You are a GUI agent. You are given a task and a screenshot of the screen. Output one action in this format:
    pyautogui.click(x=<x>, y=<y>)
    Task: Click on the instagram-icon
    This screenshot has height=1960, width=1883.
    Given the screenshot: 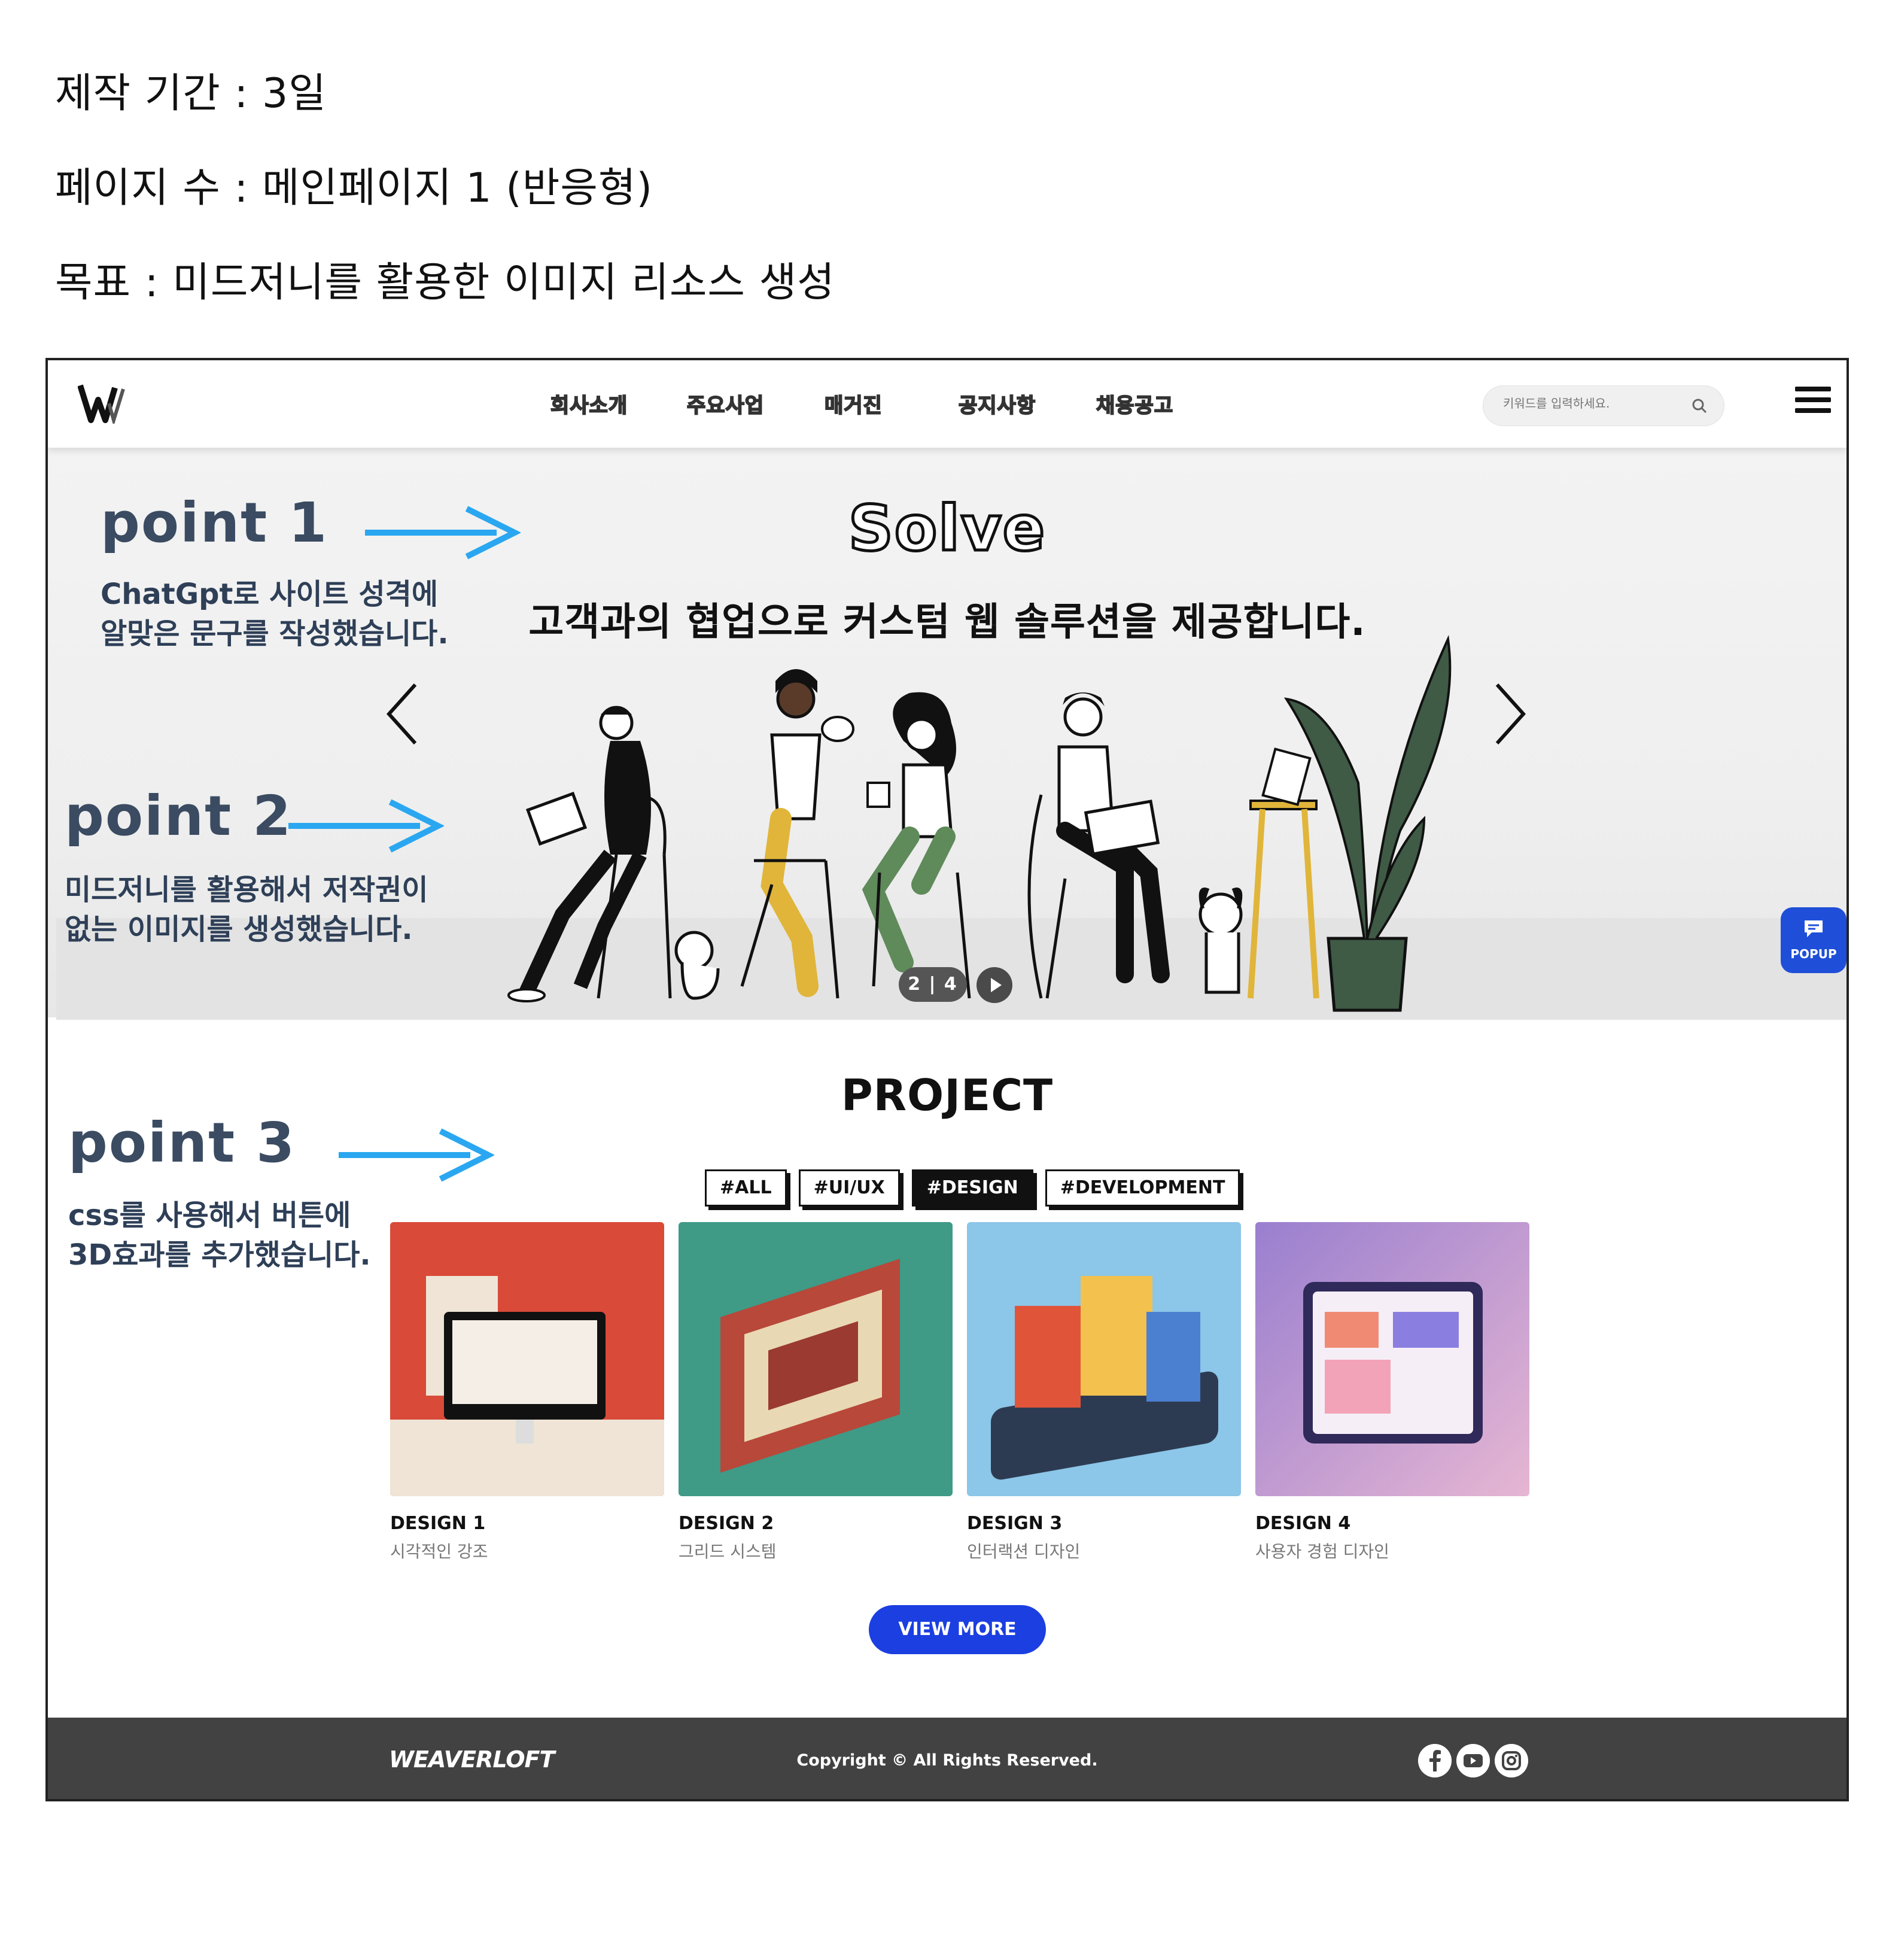 What is the action you would take?
    pyautogui.click(x=1511, y=1760)
    